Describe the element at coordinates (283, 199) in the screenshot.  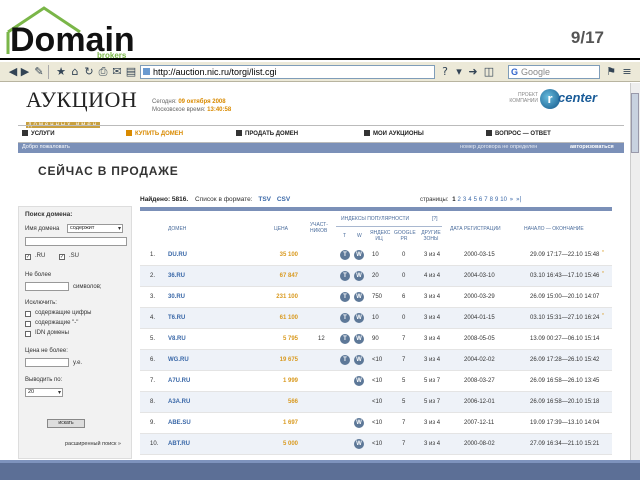
I see `format-csv-link: CSV` at that location.